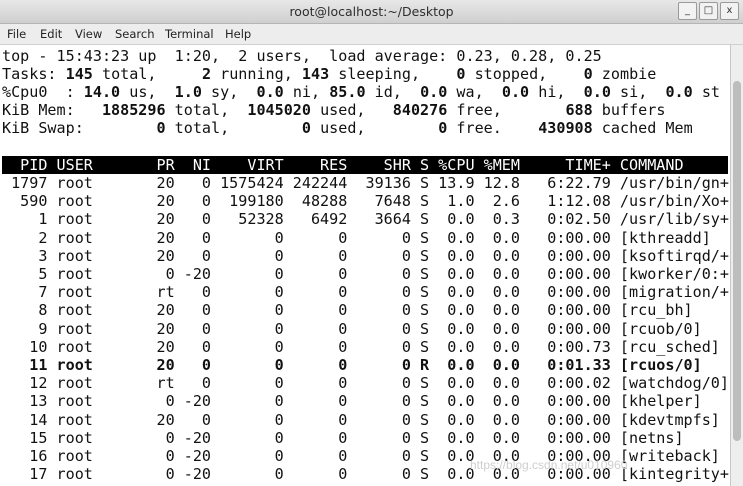  I want to click on title-bar: root@localhost:~/Desktop _ □ x, so click(371, 12).